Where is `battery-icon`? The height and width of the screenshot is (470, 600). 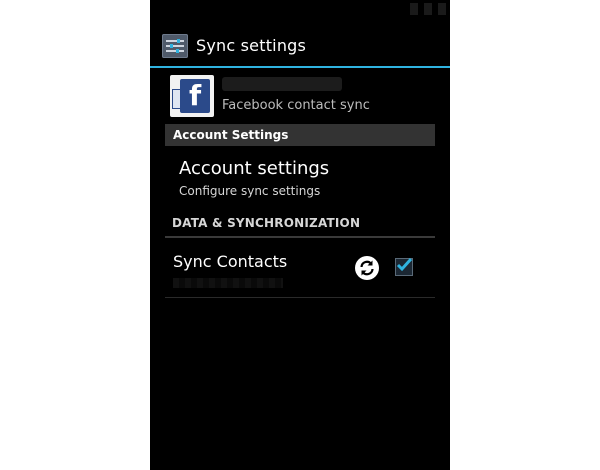
battery-icon is located at coordinates (442, 9).